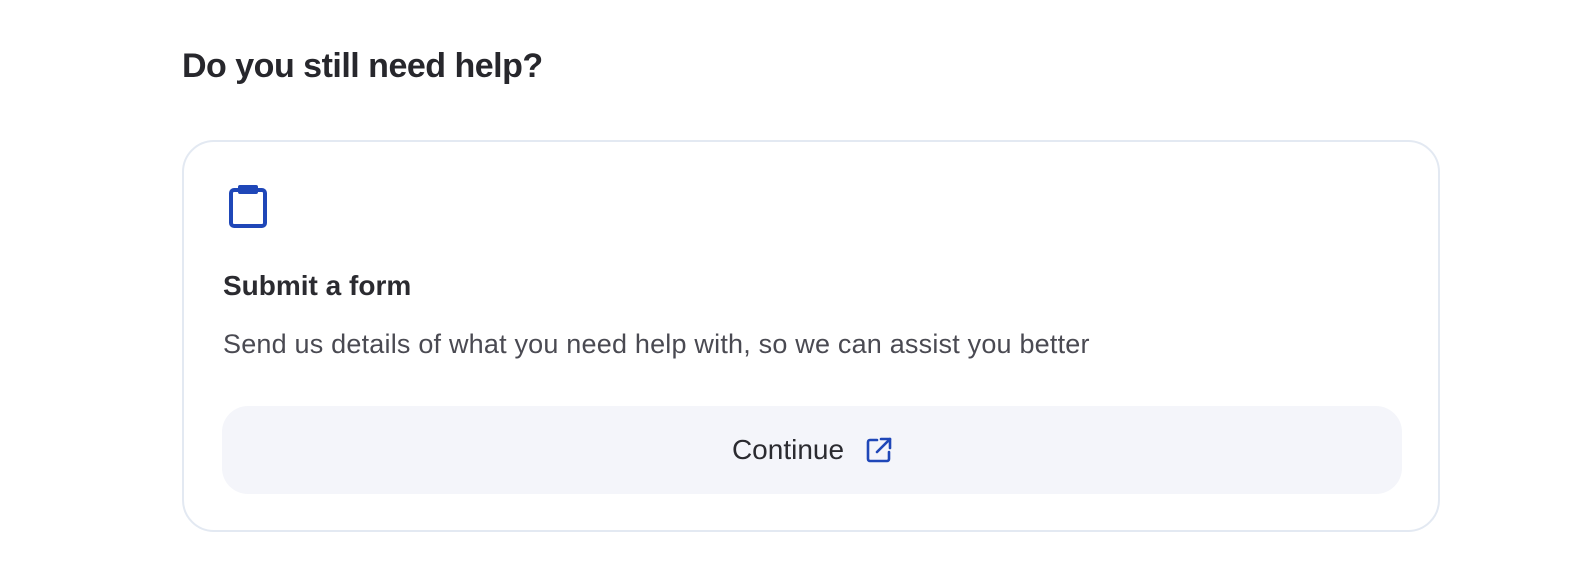 The image size is (1594, 584). Describe the element at coordinates (788, 449) in the screenshot. I see `continue-button-label: Continue` at that location.